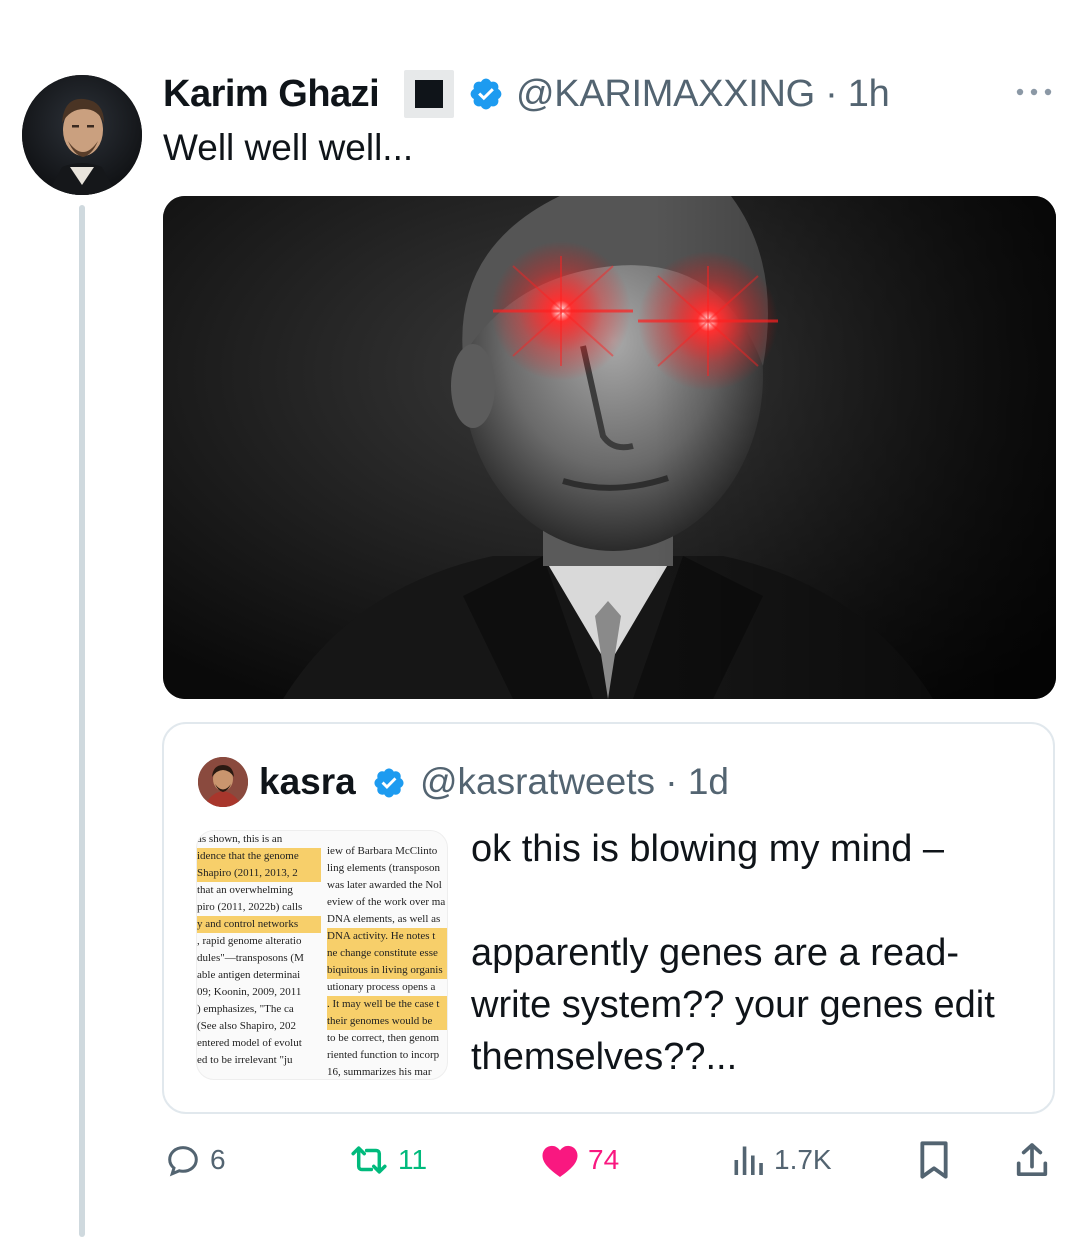 The image size is (1080, 1259). Describe the element at coordinates (183, 1161) in the screenshot. I see `reply-icon` at that location.